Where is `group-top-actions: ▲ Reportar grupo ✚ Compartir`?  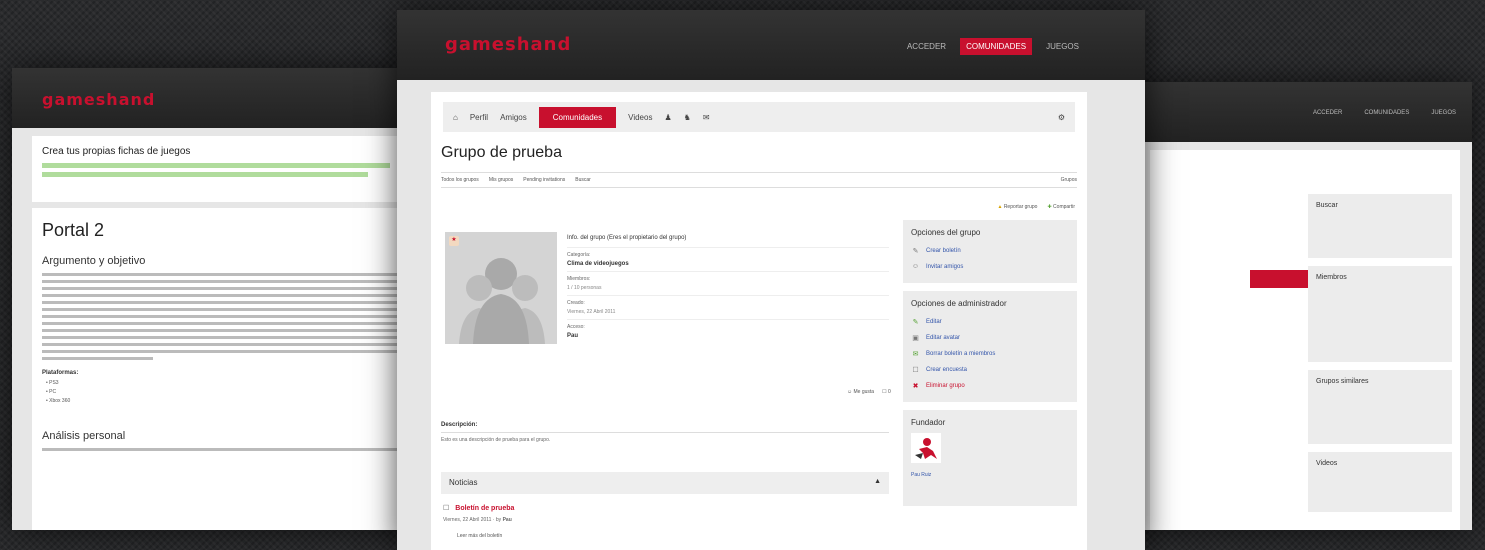
group-top-actions: ▲ Reportar grupo ✚ Compartir is located at coordinates (1036, 207).